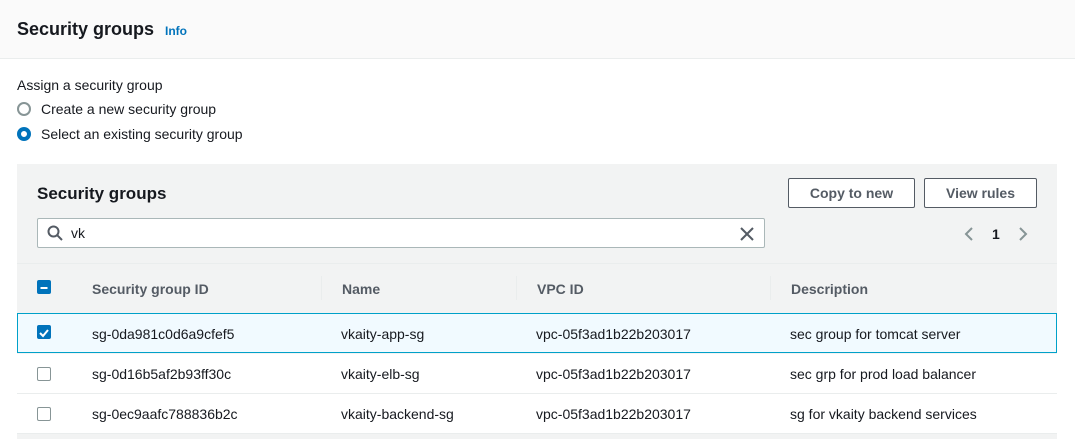  Describe the element at coordinates (560, 289) in the screenshot. I see `column-header-vpc-id: VPC ID` at that location.